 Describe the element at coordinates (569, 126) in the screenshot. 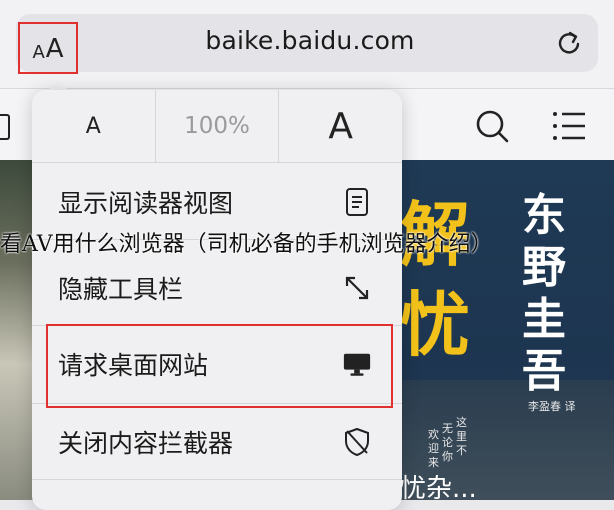

I see `list-icon` at that location.